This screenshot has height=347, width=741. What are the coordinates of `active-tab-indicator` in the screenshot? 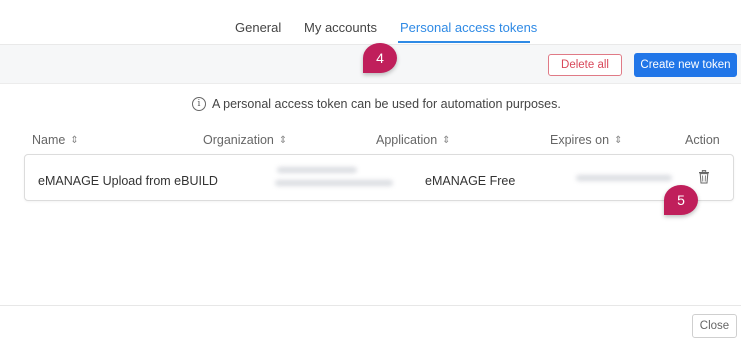 It's located at (464, 42).